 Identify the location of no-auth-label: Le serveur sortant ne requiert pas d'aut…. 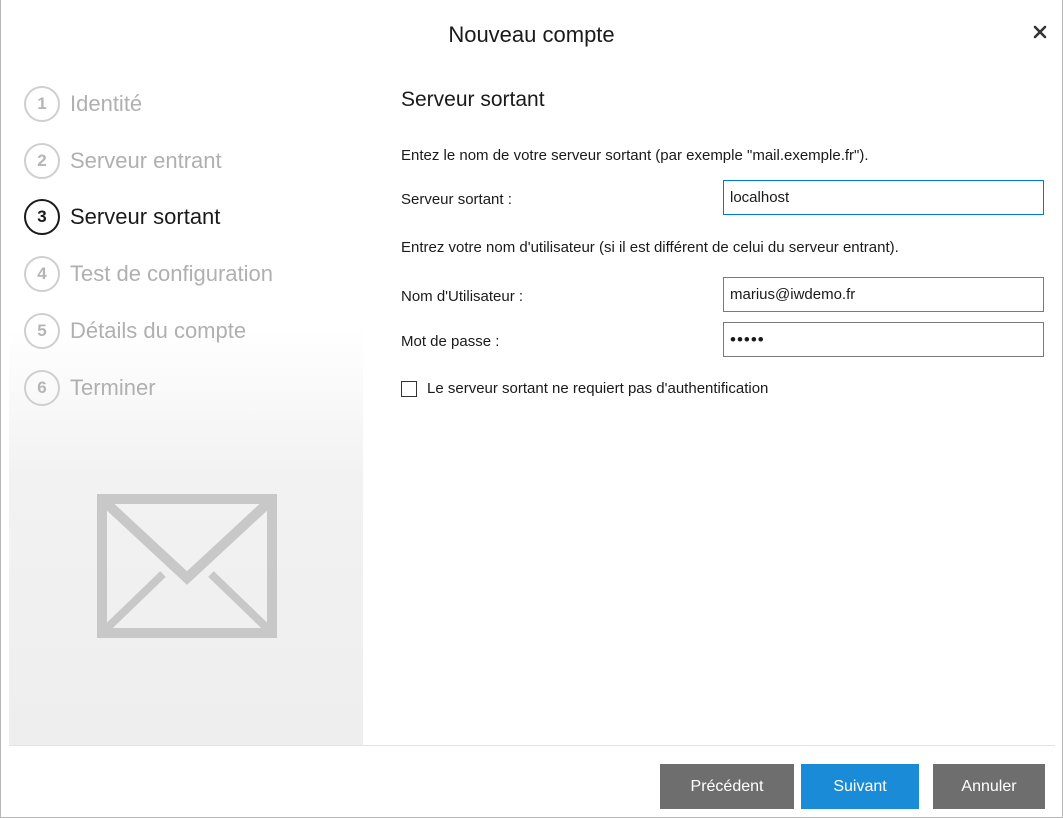
(598, 388).